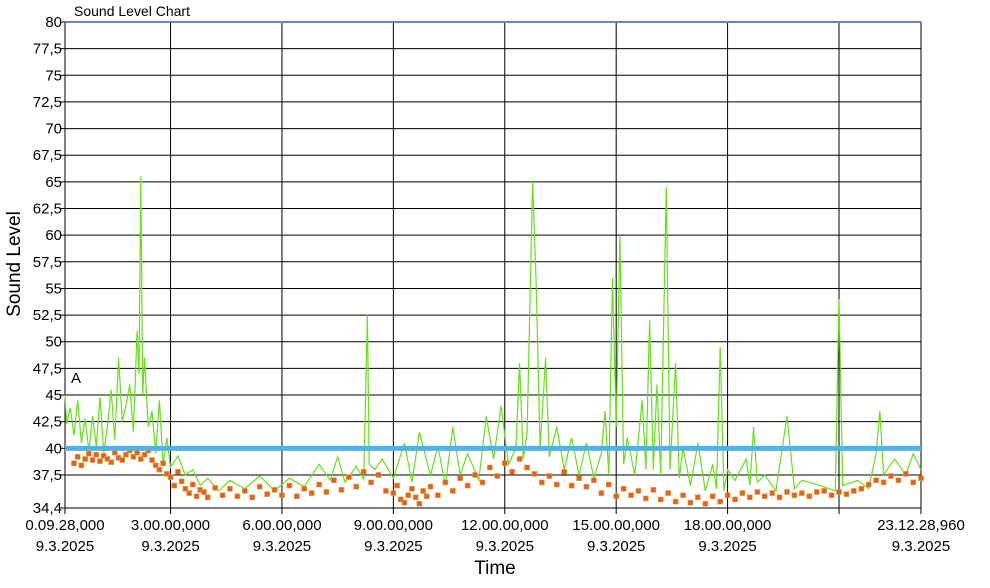  What do you see at coordinates (393, 525) in the screenshot?
I see `x-tick-time-label: 9.00.00,000` at bounding box center [393, 525].